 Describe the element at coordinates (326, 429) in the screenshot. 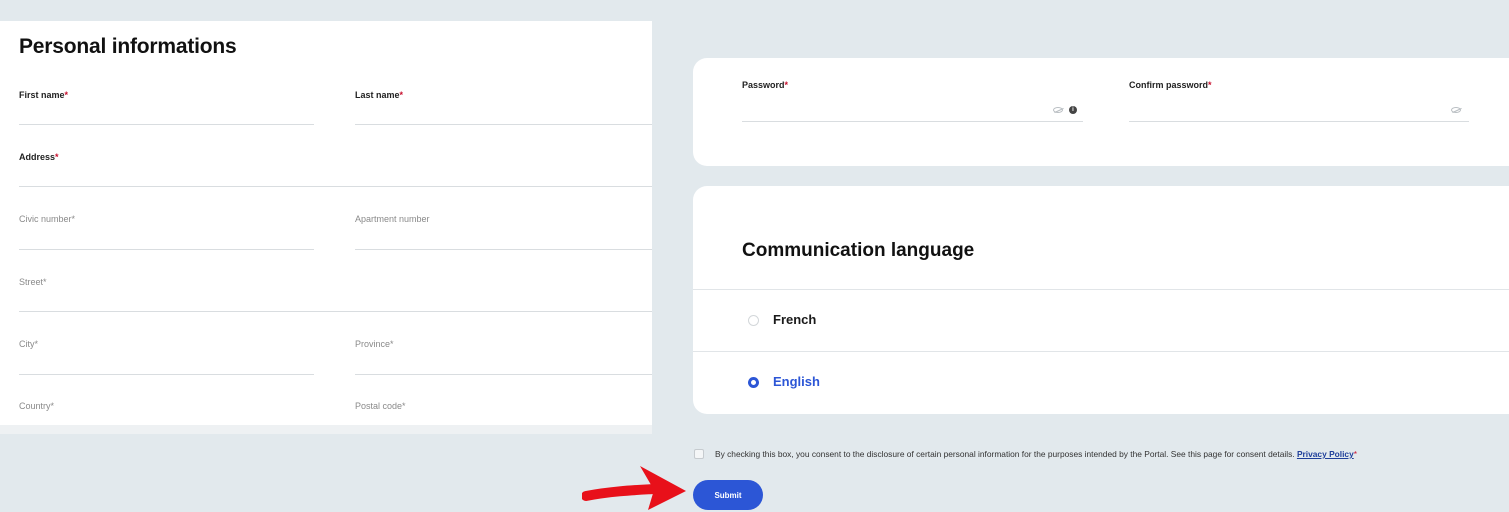

I see `card-bottom-edge` at that location.